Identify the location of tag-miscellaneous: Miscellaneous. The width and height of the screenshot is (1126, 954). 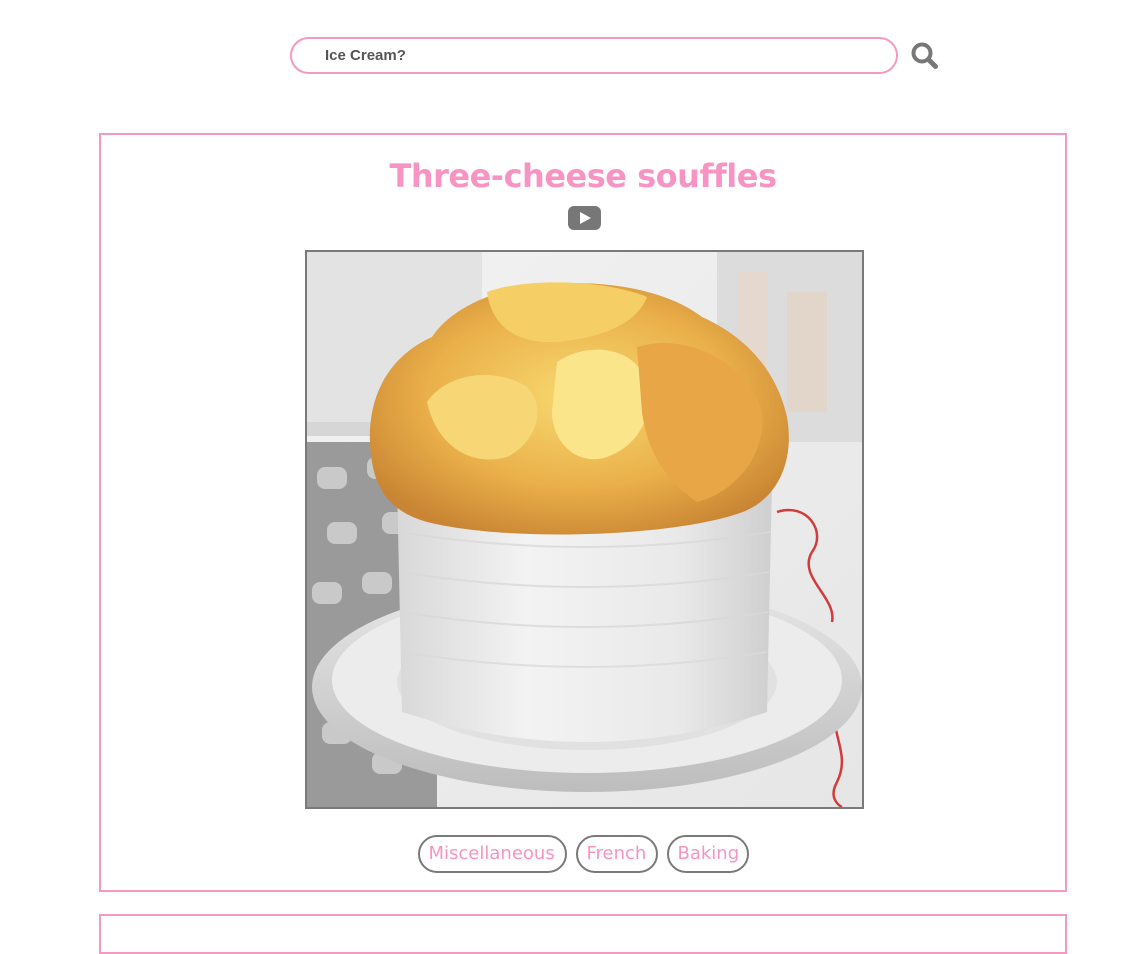
(492, 854).